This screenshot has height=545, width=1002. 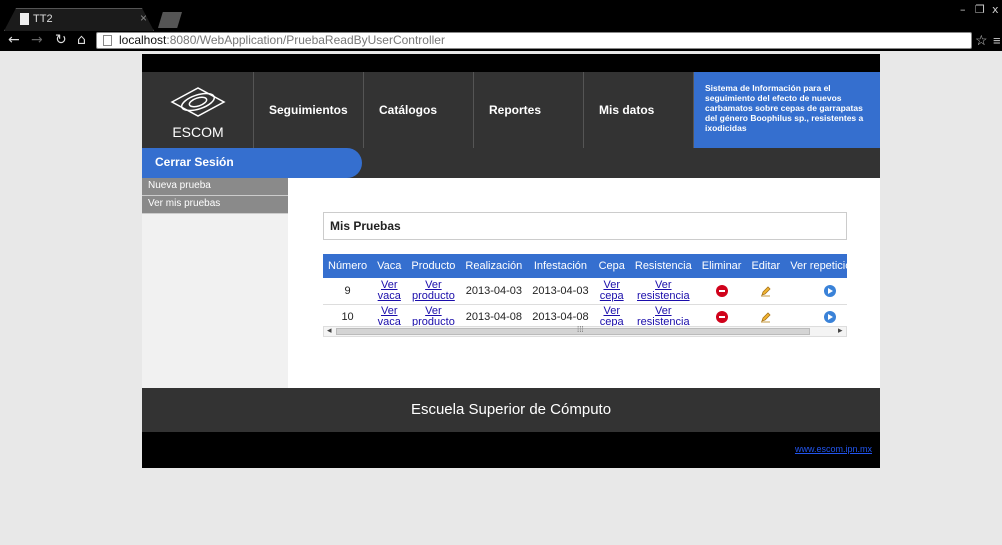 I want to click on grip-icon: ⁞⁞⁞, so click(x=580, y=329).